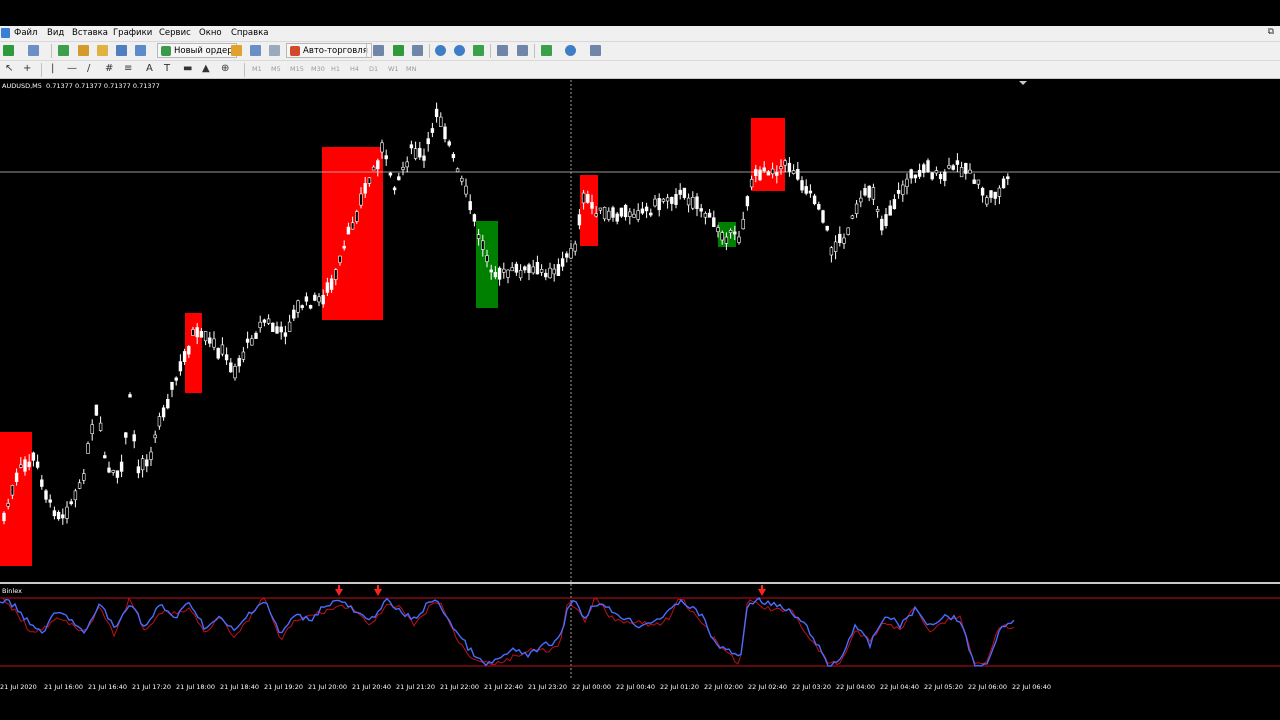  I want to click on time-label: 21 Jul 20:40, so click(371, 687).